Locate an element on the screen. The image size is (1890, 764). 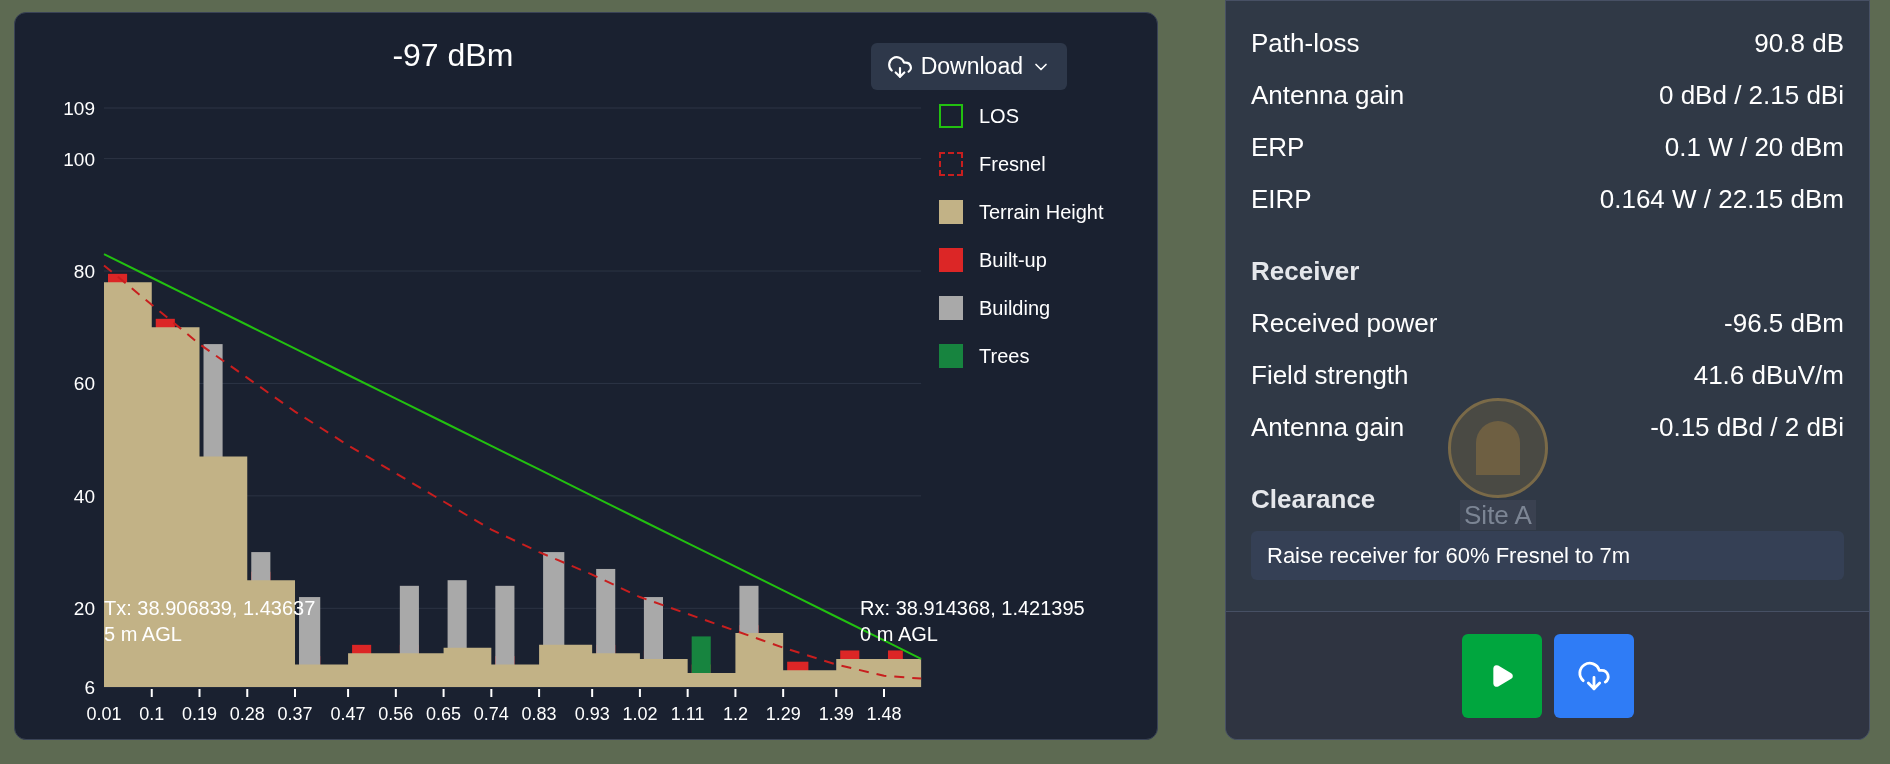
signal-title: -97 dBm is located at coordinates (453, 55).